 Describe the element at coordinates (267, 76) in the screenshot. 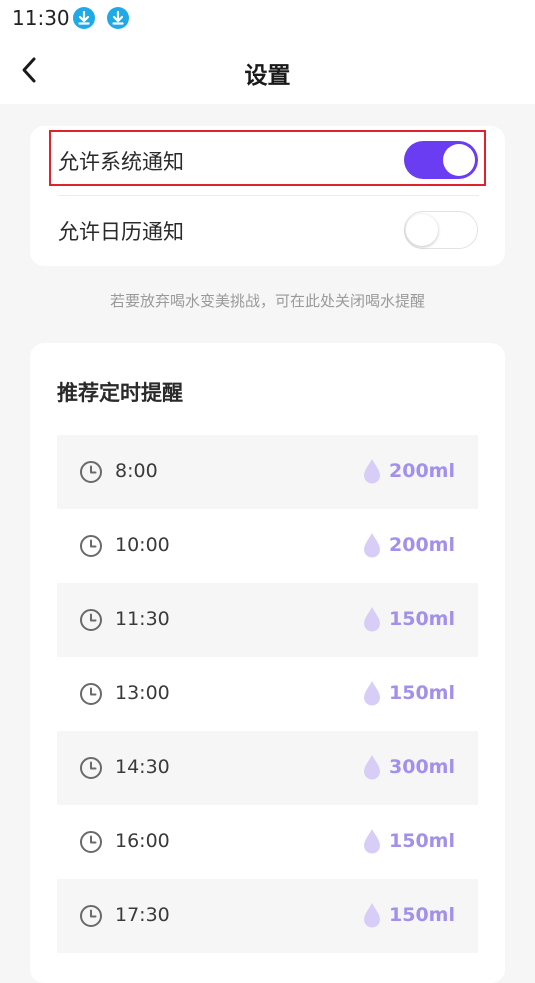

I see `page-title: 设置` at that location.